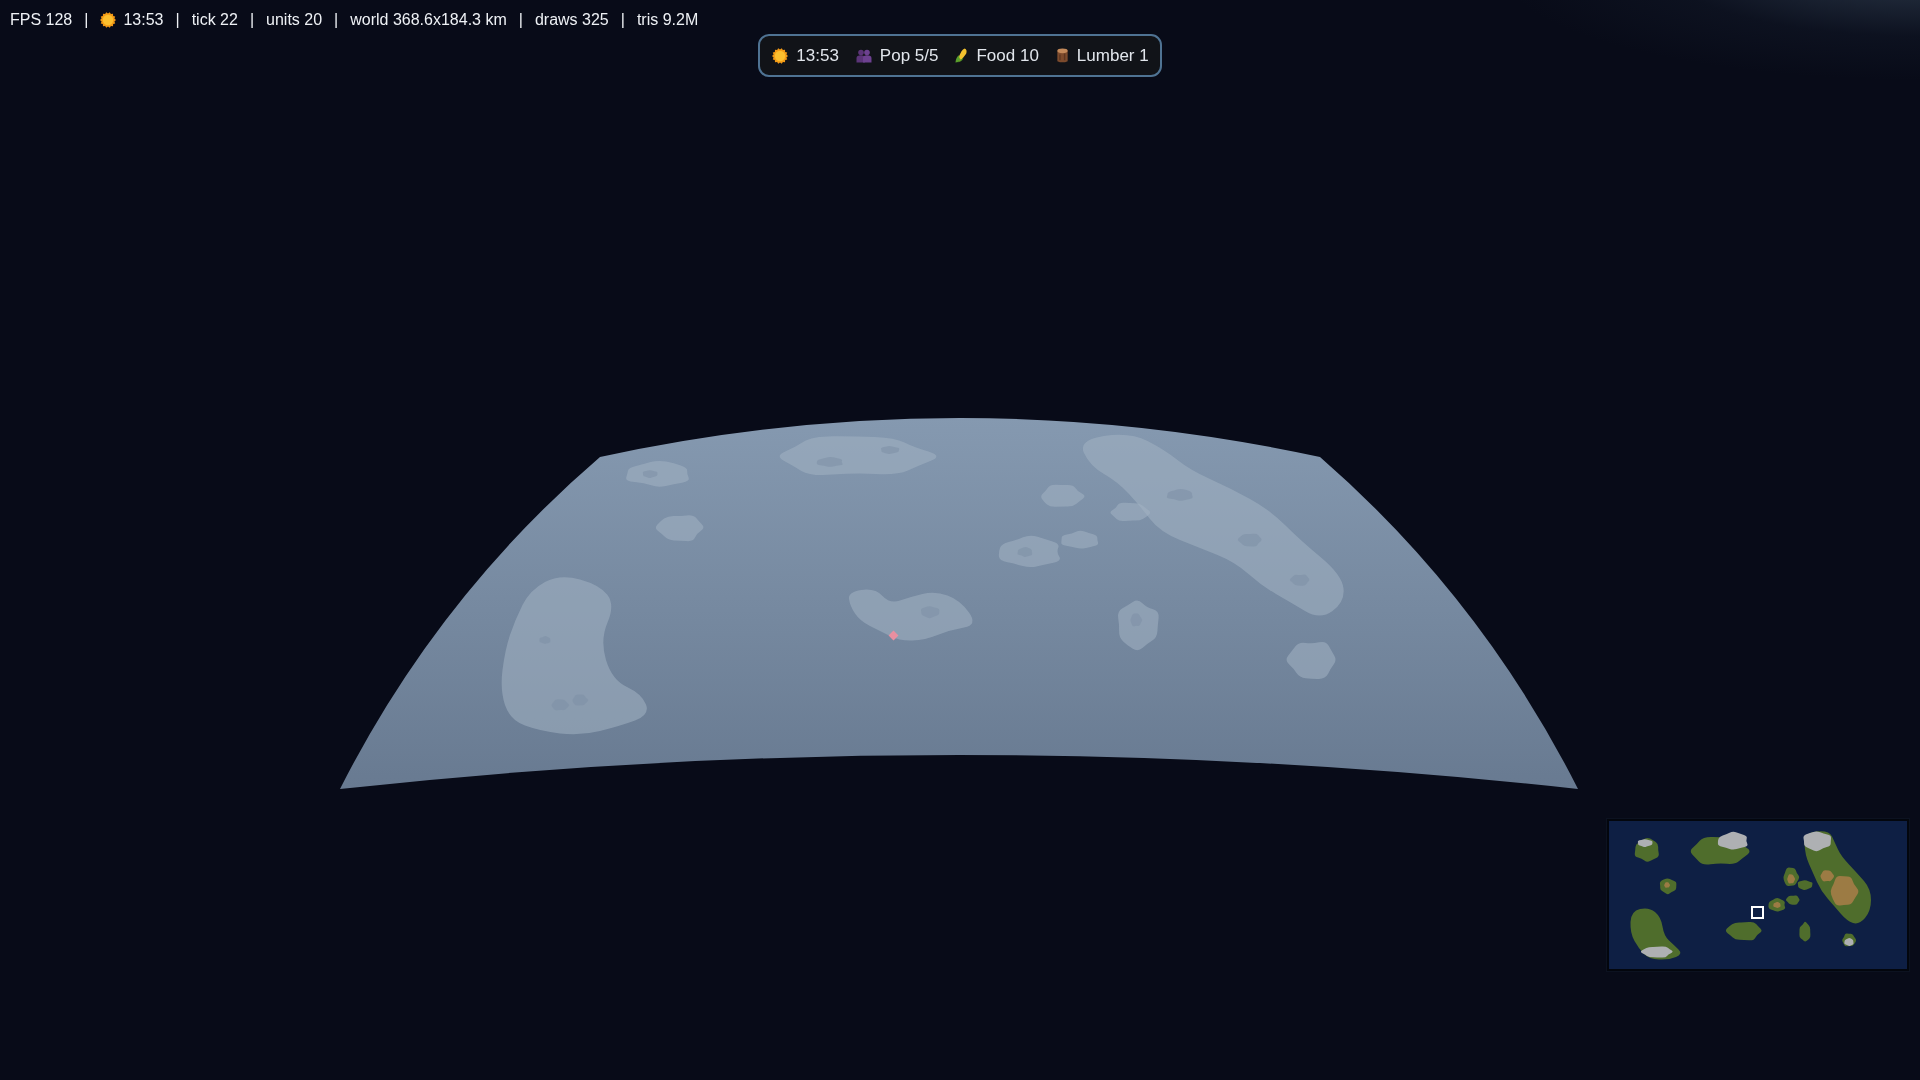 The height and width of the screenshot is (1080, 1920). Describe the element at coordinates (1757, 912) in the screenshot. I see `viewport-frame` at that location.